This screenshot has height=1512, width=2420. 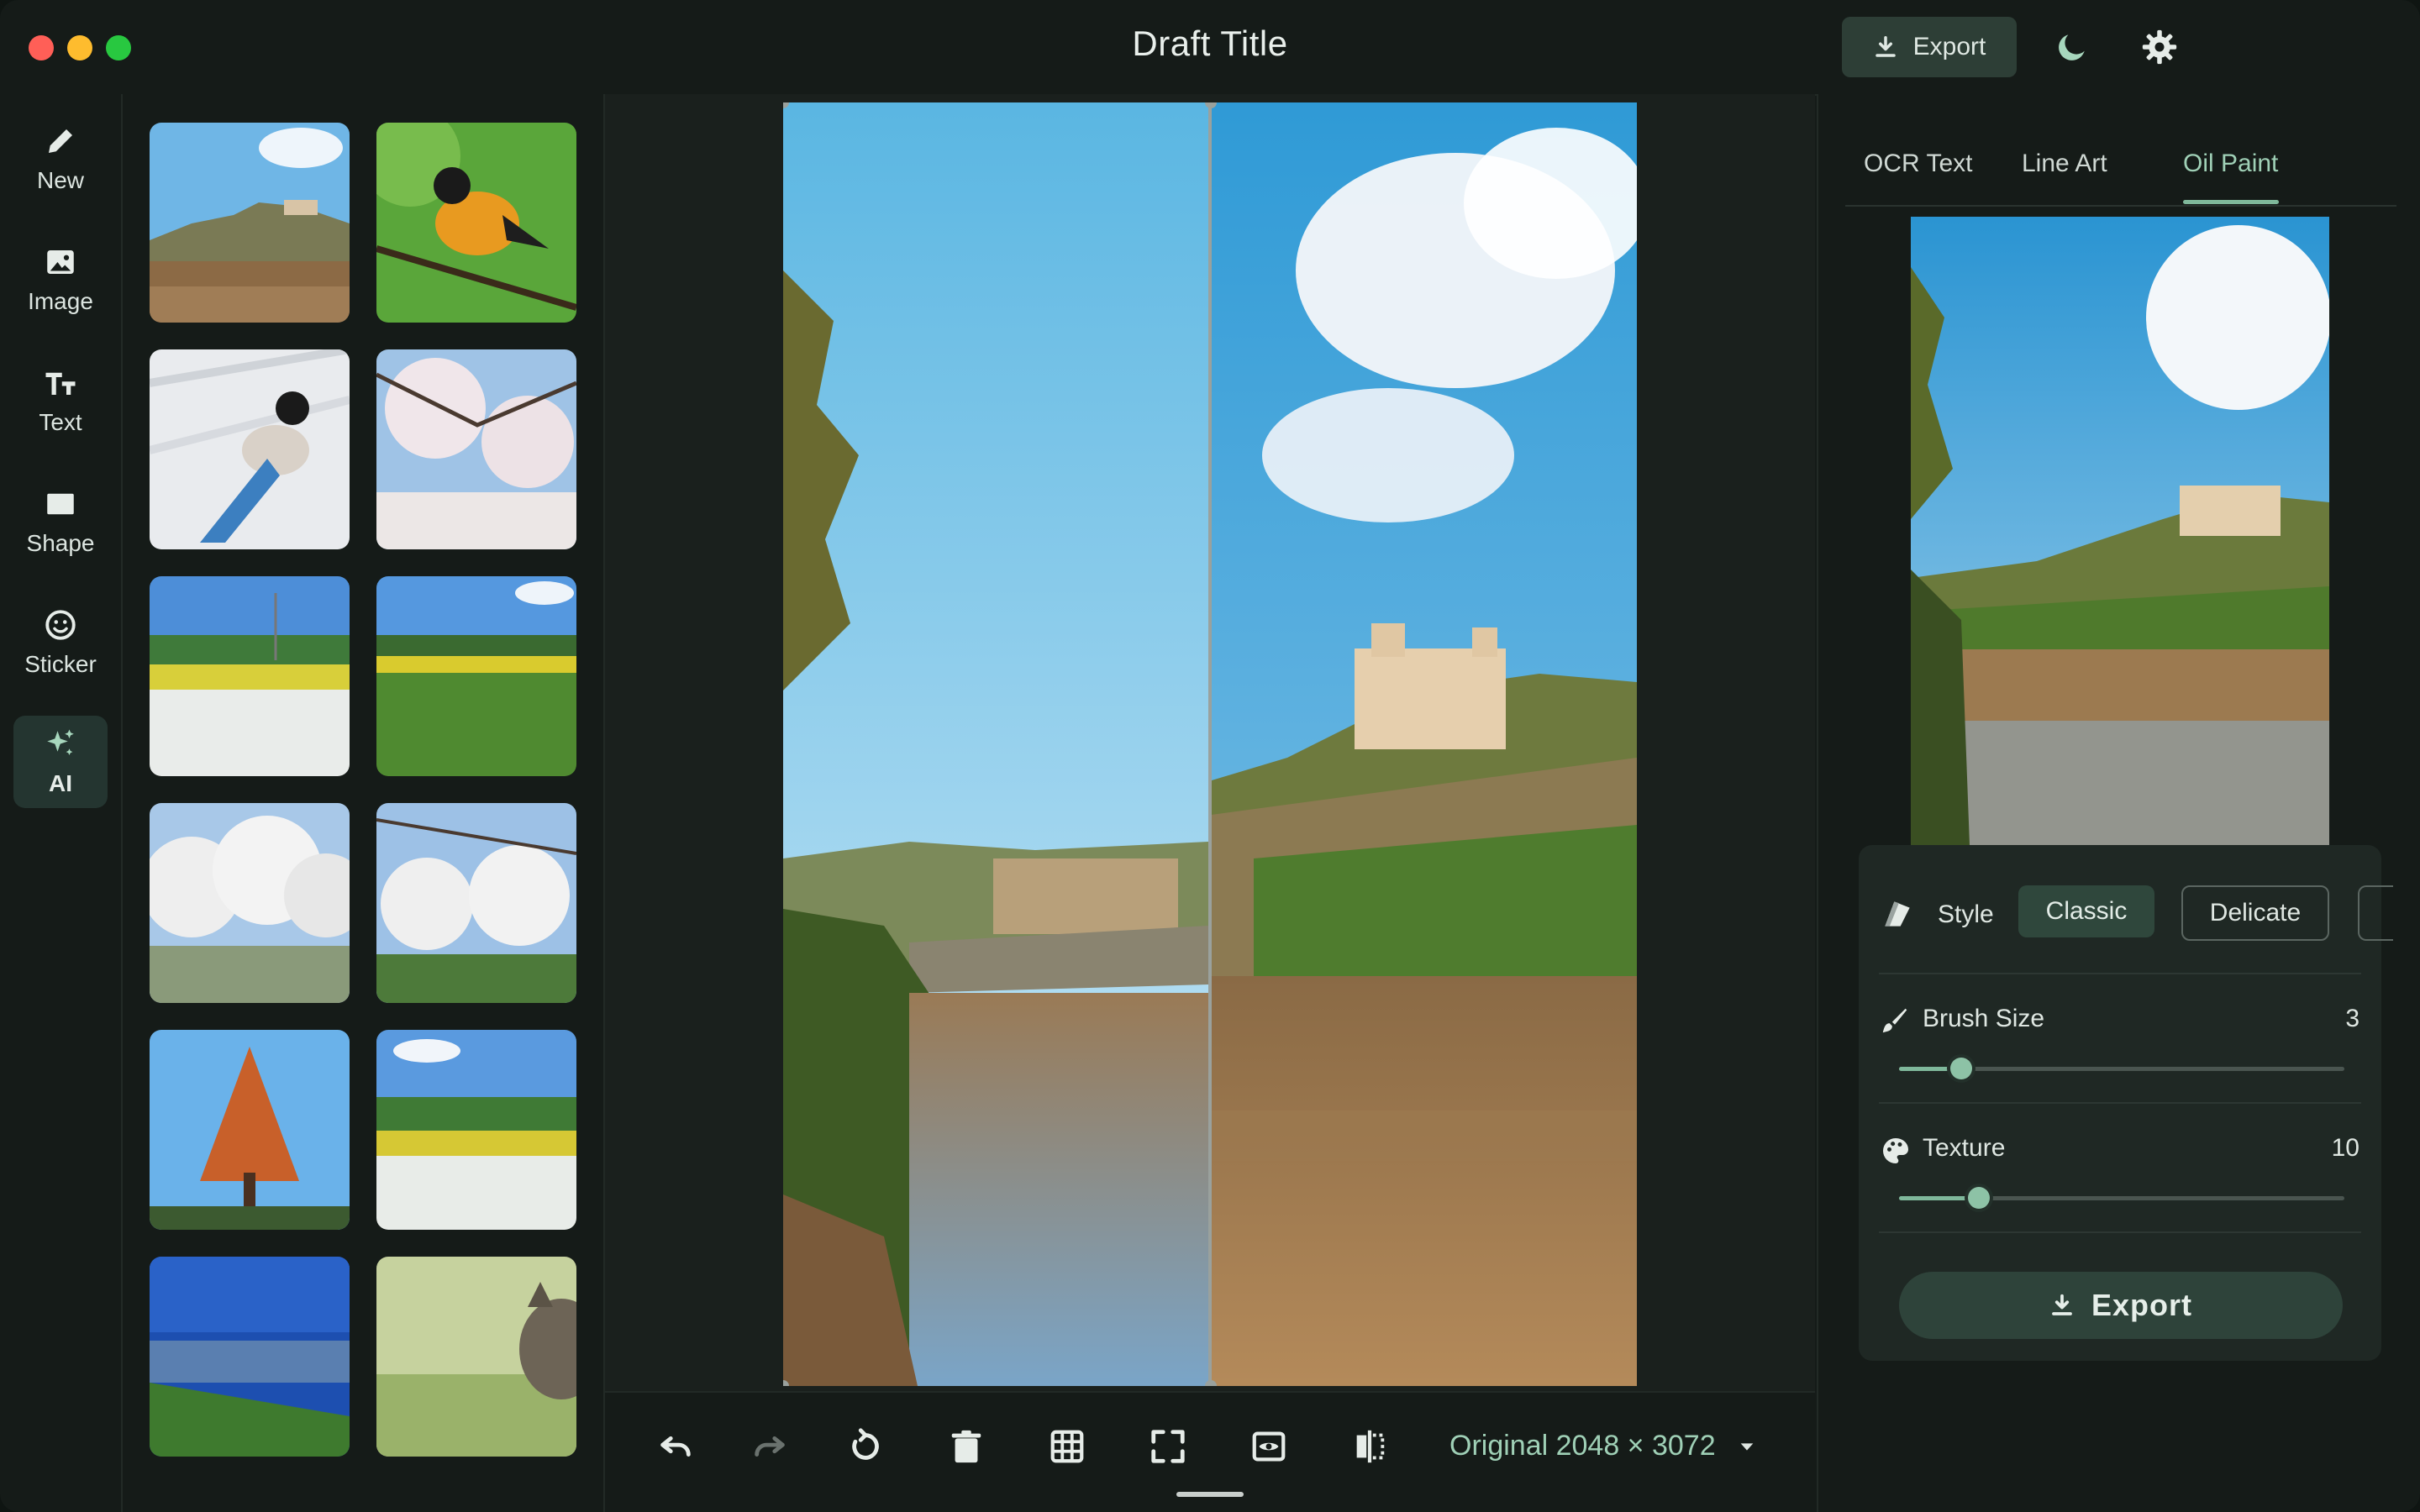 What do you see at coordinates (2142, 1305) in the screenshot?
I see `export-button-label: Export` at bounding box center [2142, 1305].